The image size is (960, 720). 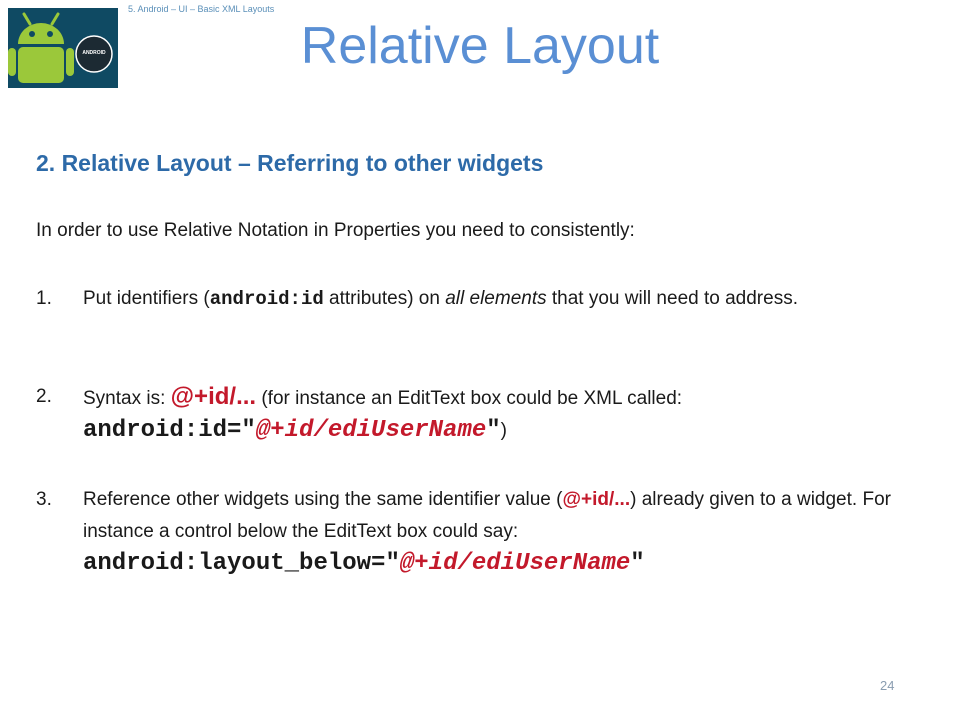 I want to click on code-attribute: android:layout_below=", so click(x=241, y=563).